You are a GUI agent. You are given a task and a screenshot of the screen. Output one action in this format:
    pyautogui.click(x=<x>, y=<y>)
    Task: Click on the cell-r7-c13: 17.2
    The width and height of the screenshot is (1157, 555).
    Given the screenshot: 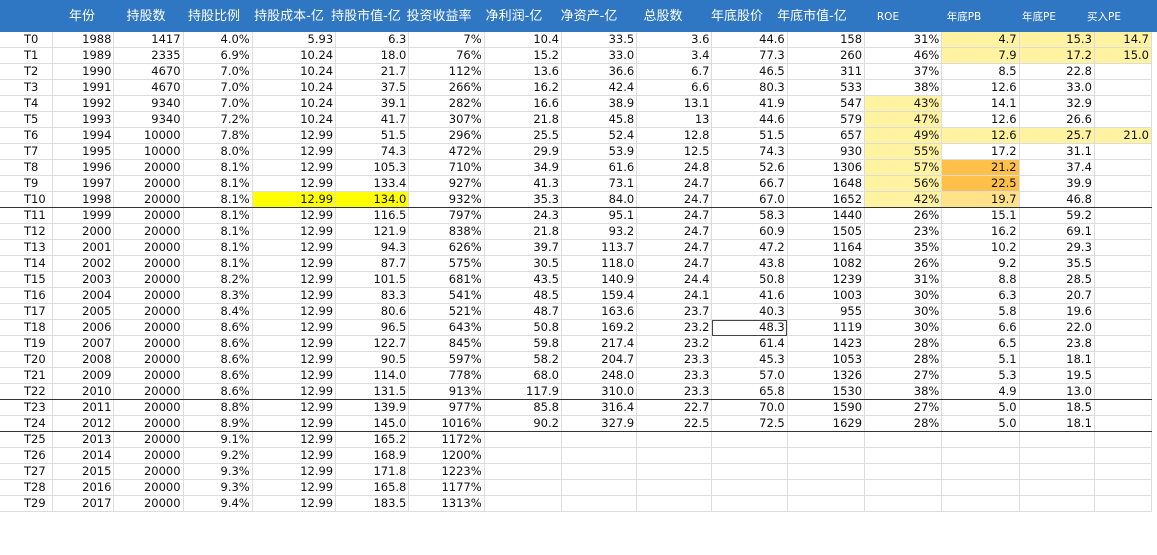 What is the action you would take?
    pyautogui.click(x=980, y=152)
    